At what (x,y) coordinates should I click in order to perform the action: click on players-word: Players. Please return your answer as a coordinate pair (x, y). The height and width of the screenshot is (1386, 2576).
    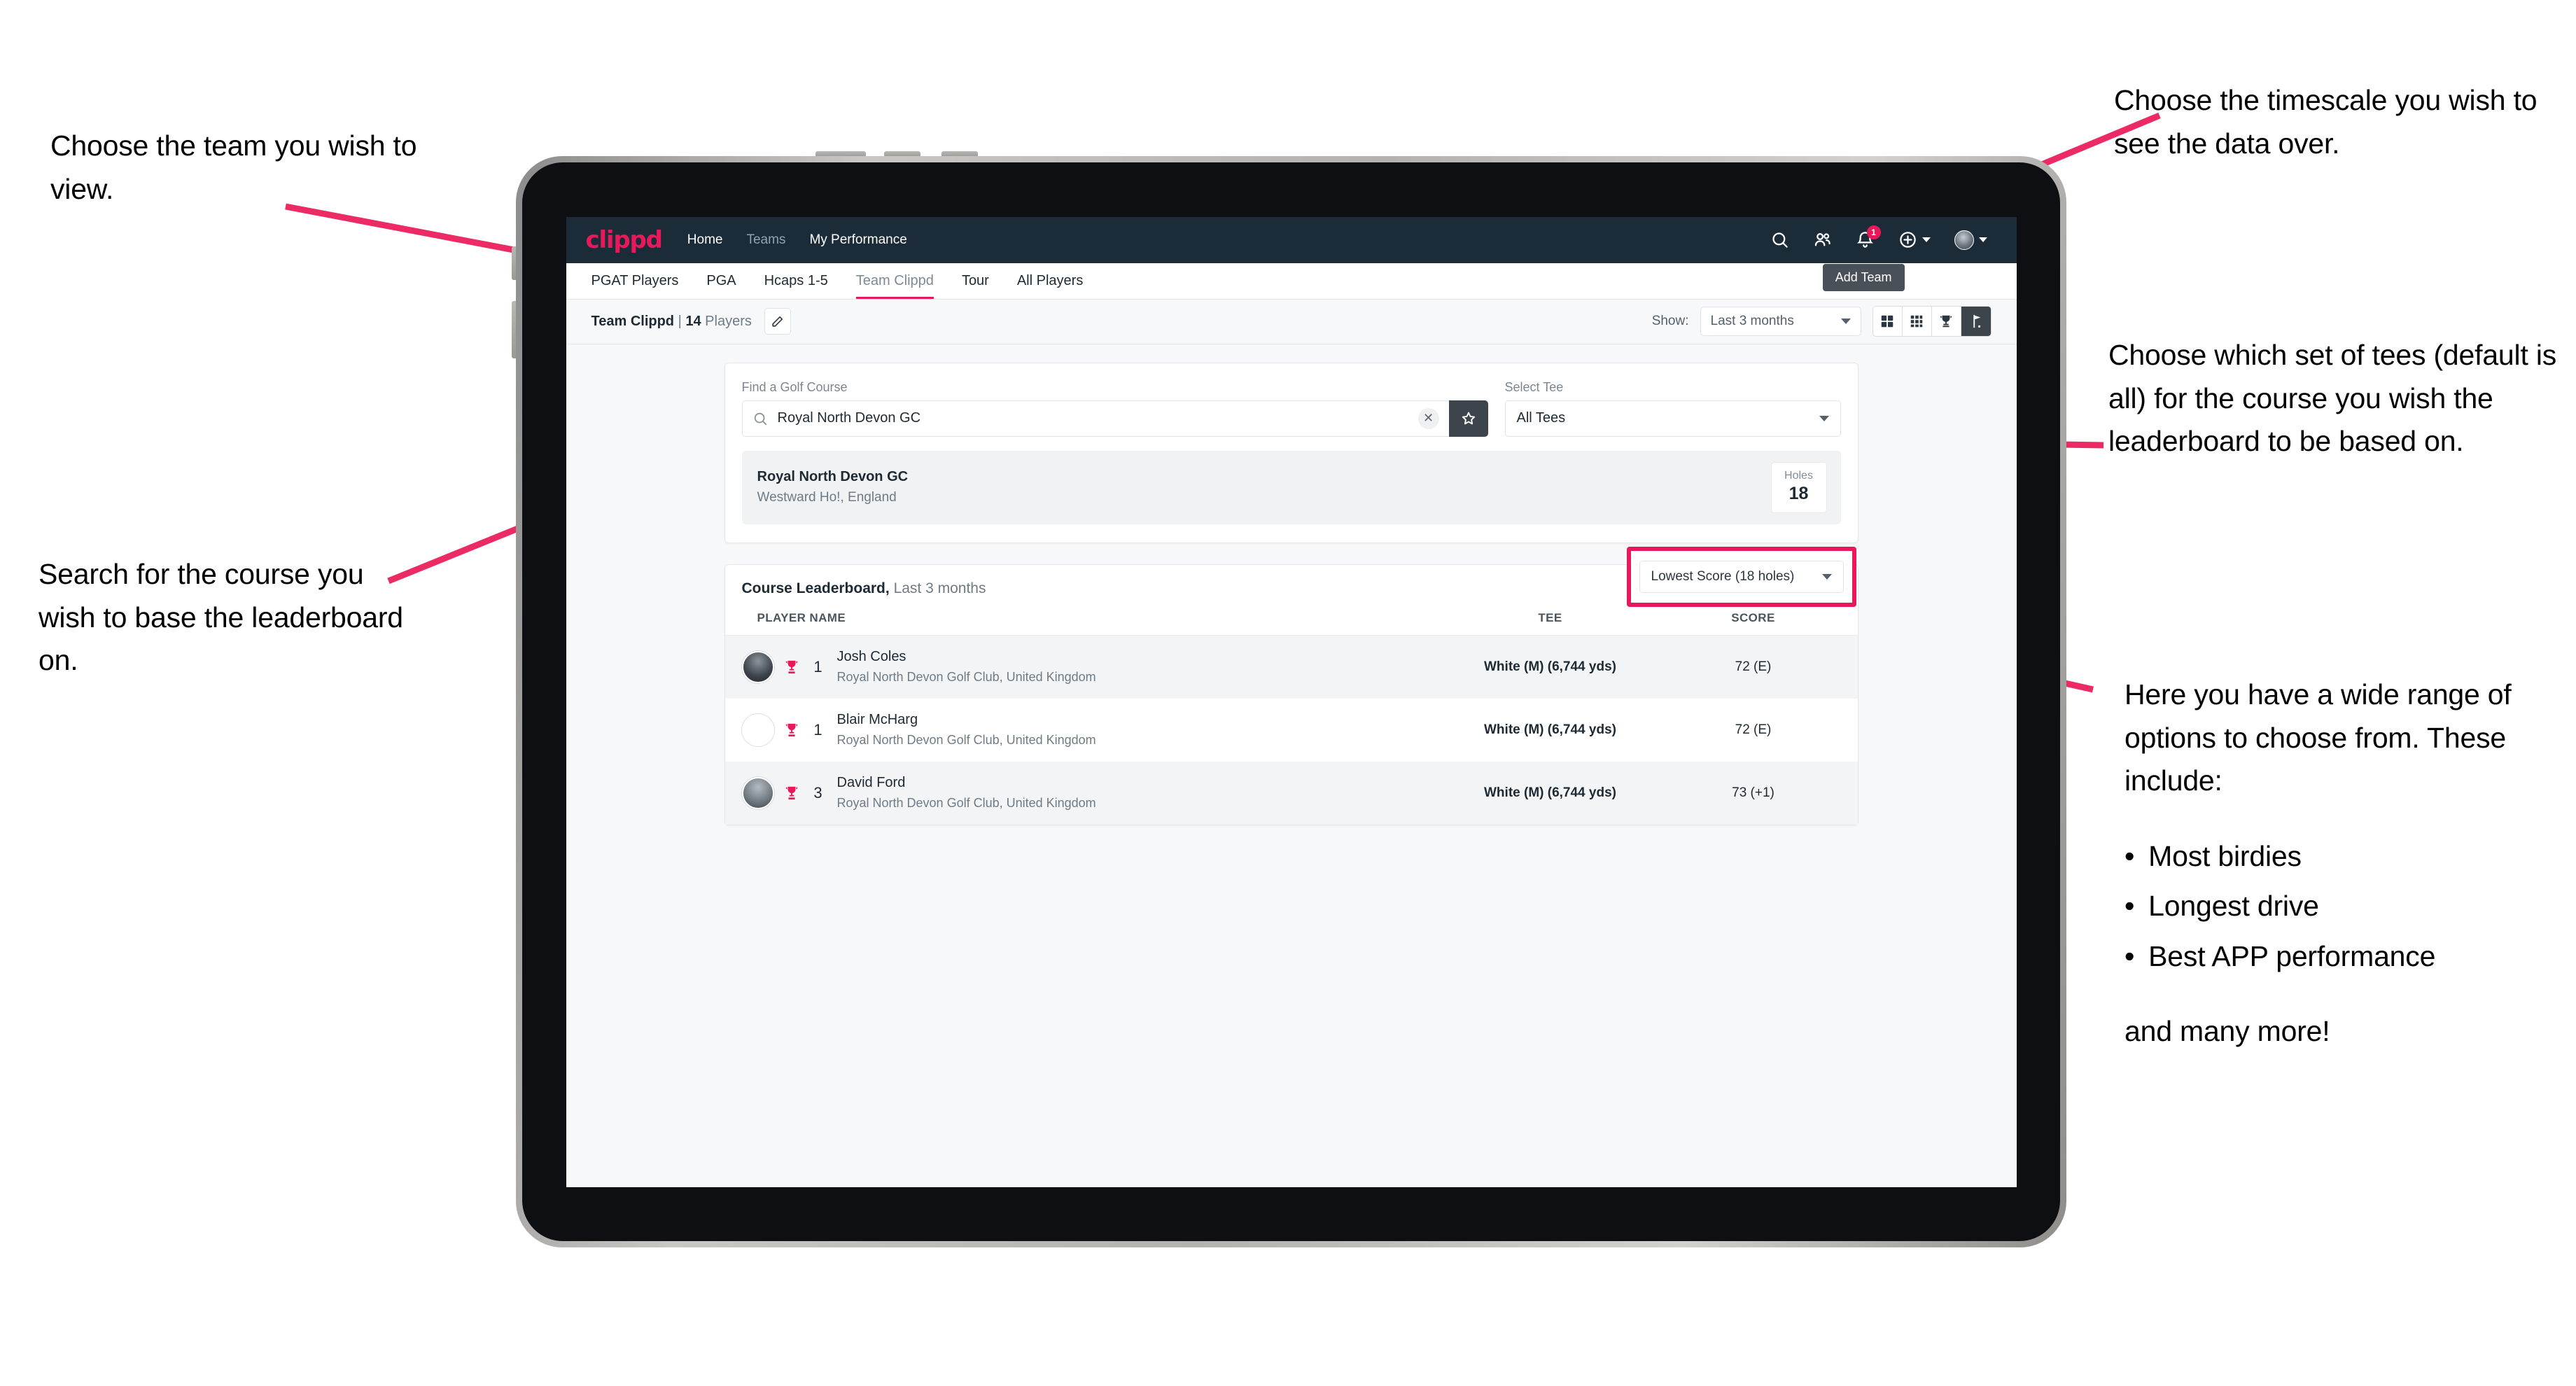
    Looking at the image, I should click on (728, 321).